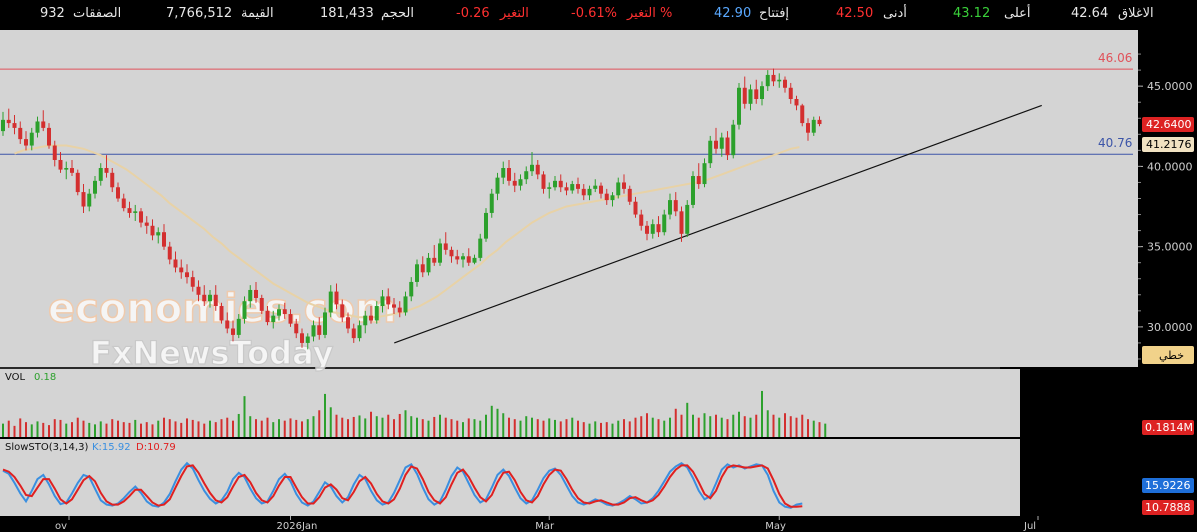 The height and width of the screenshot is (532, 1197). Describe the element at coordinates (473, 13) in the screenshot. I see `change-value: -0.26` at that location.